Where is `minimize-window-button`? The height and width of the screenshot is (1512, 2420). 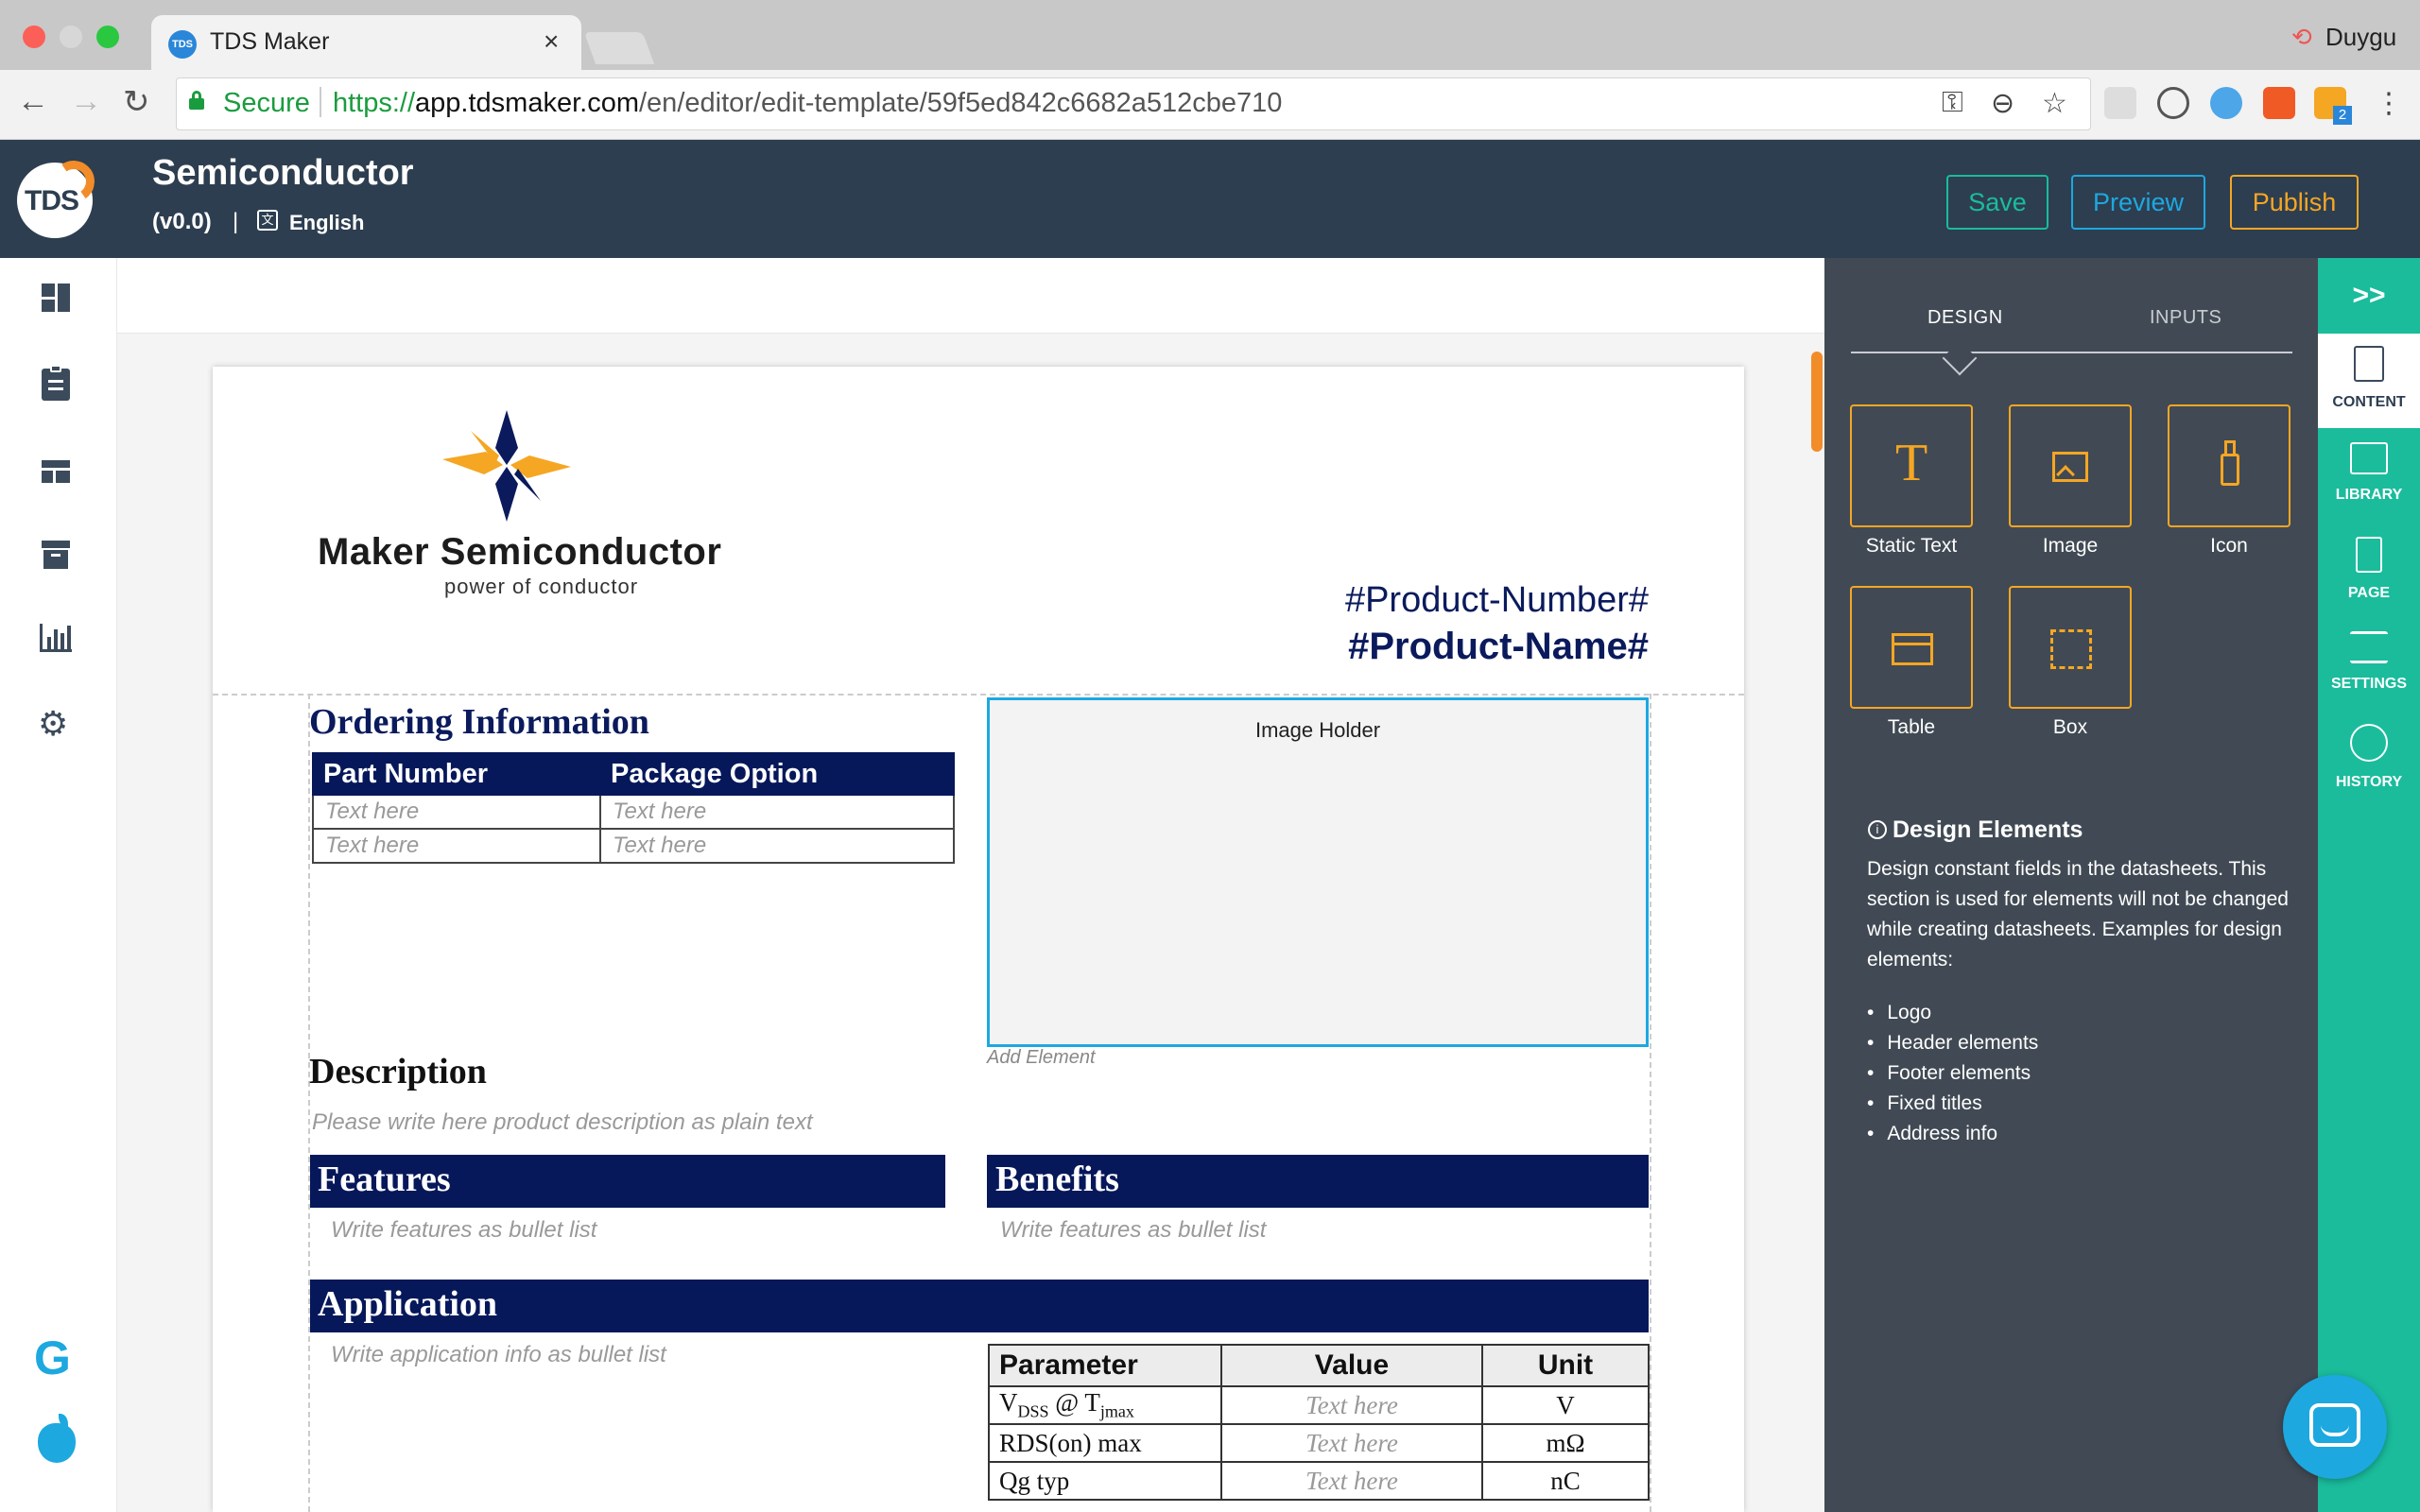
minimize-window-button is located at coordinates (71, 37).